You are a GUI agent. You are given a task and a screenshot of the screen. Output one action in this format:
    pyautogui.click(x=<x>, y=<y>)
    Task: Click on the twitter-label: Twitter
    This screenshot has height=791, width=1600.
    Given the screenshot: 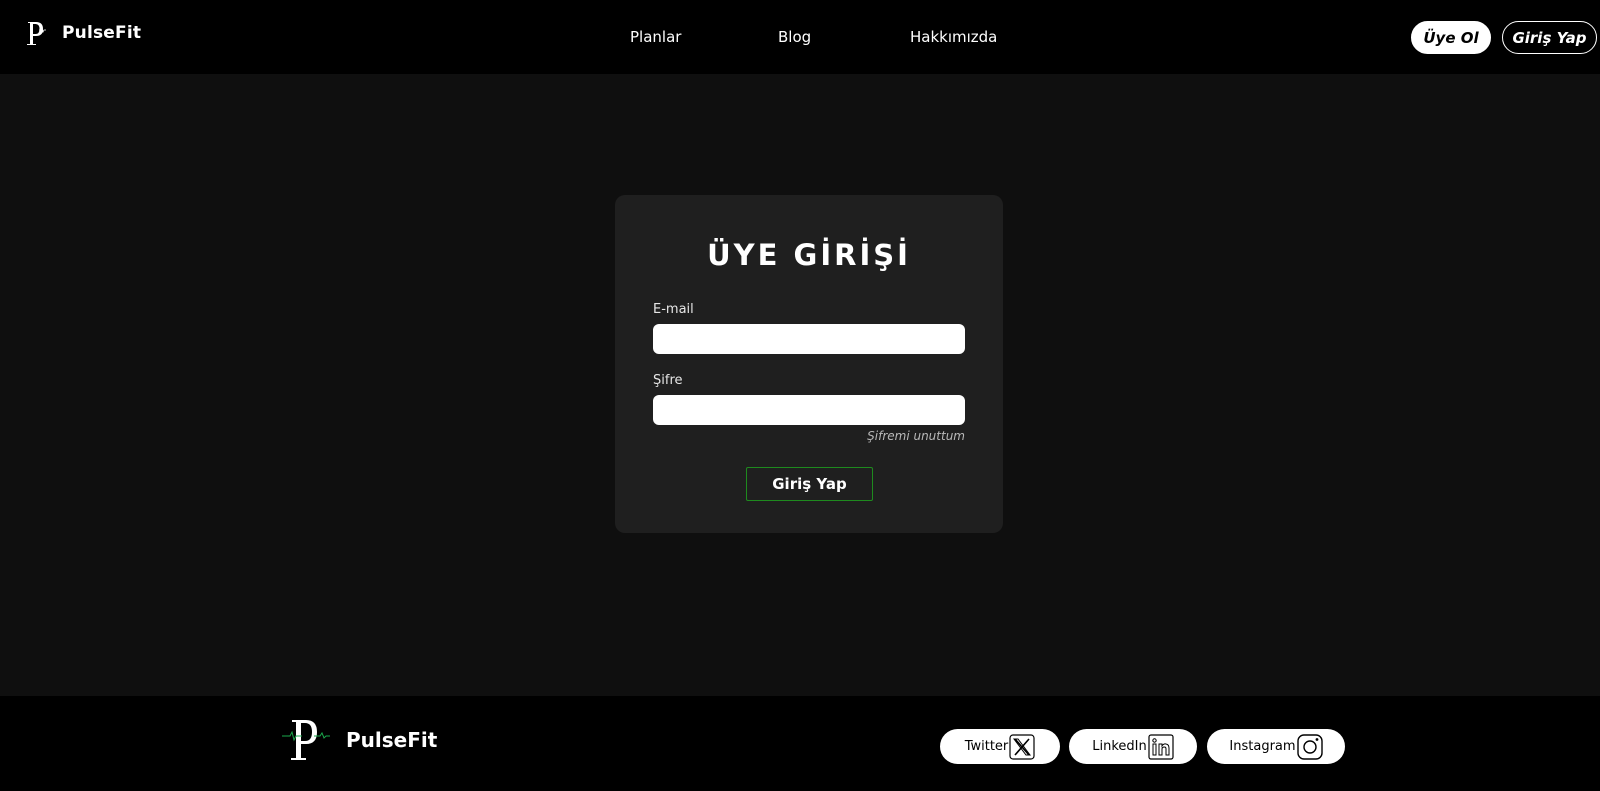 What is the action you would take?
    pyautogui.click(x=986, y=746)
    